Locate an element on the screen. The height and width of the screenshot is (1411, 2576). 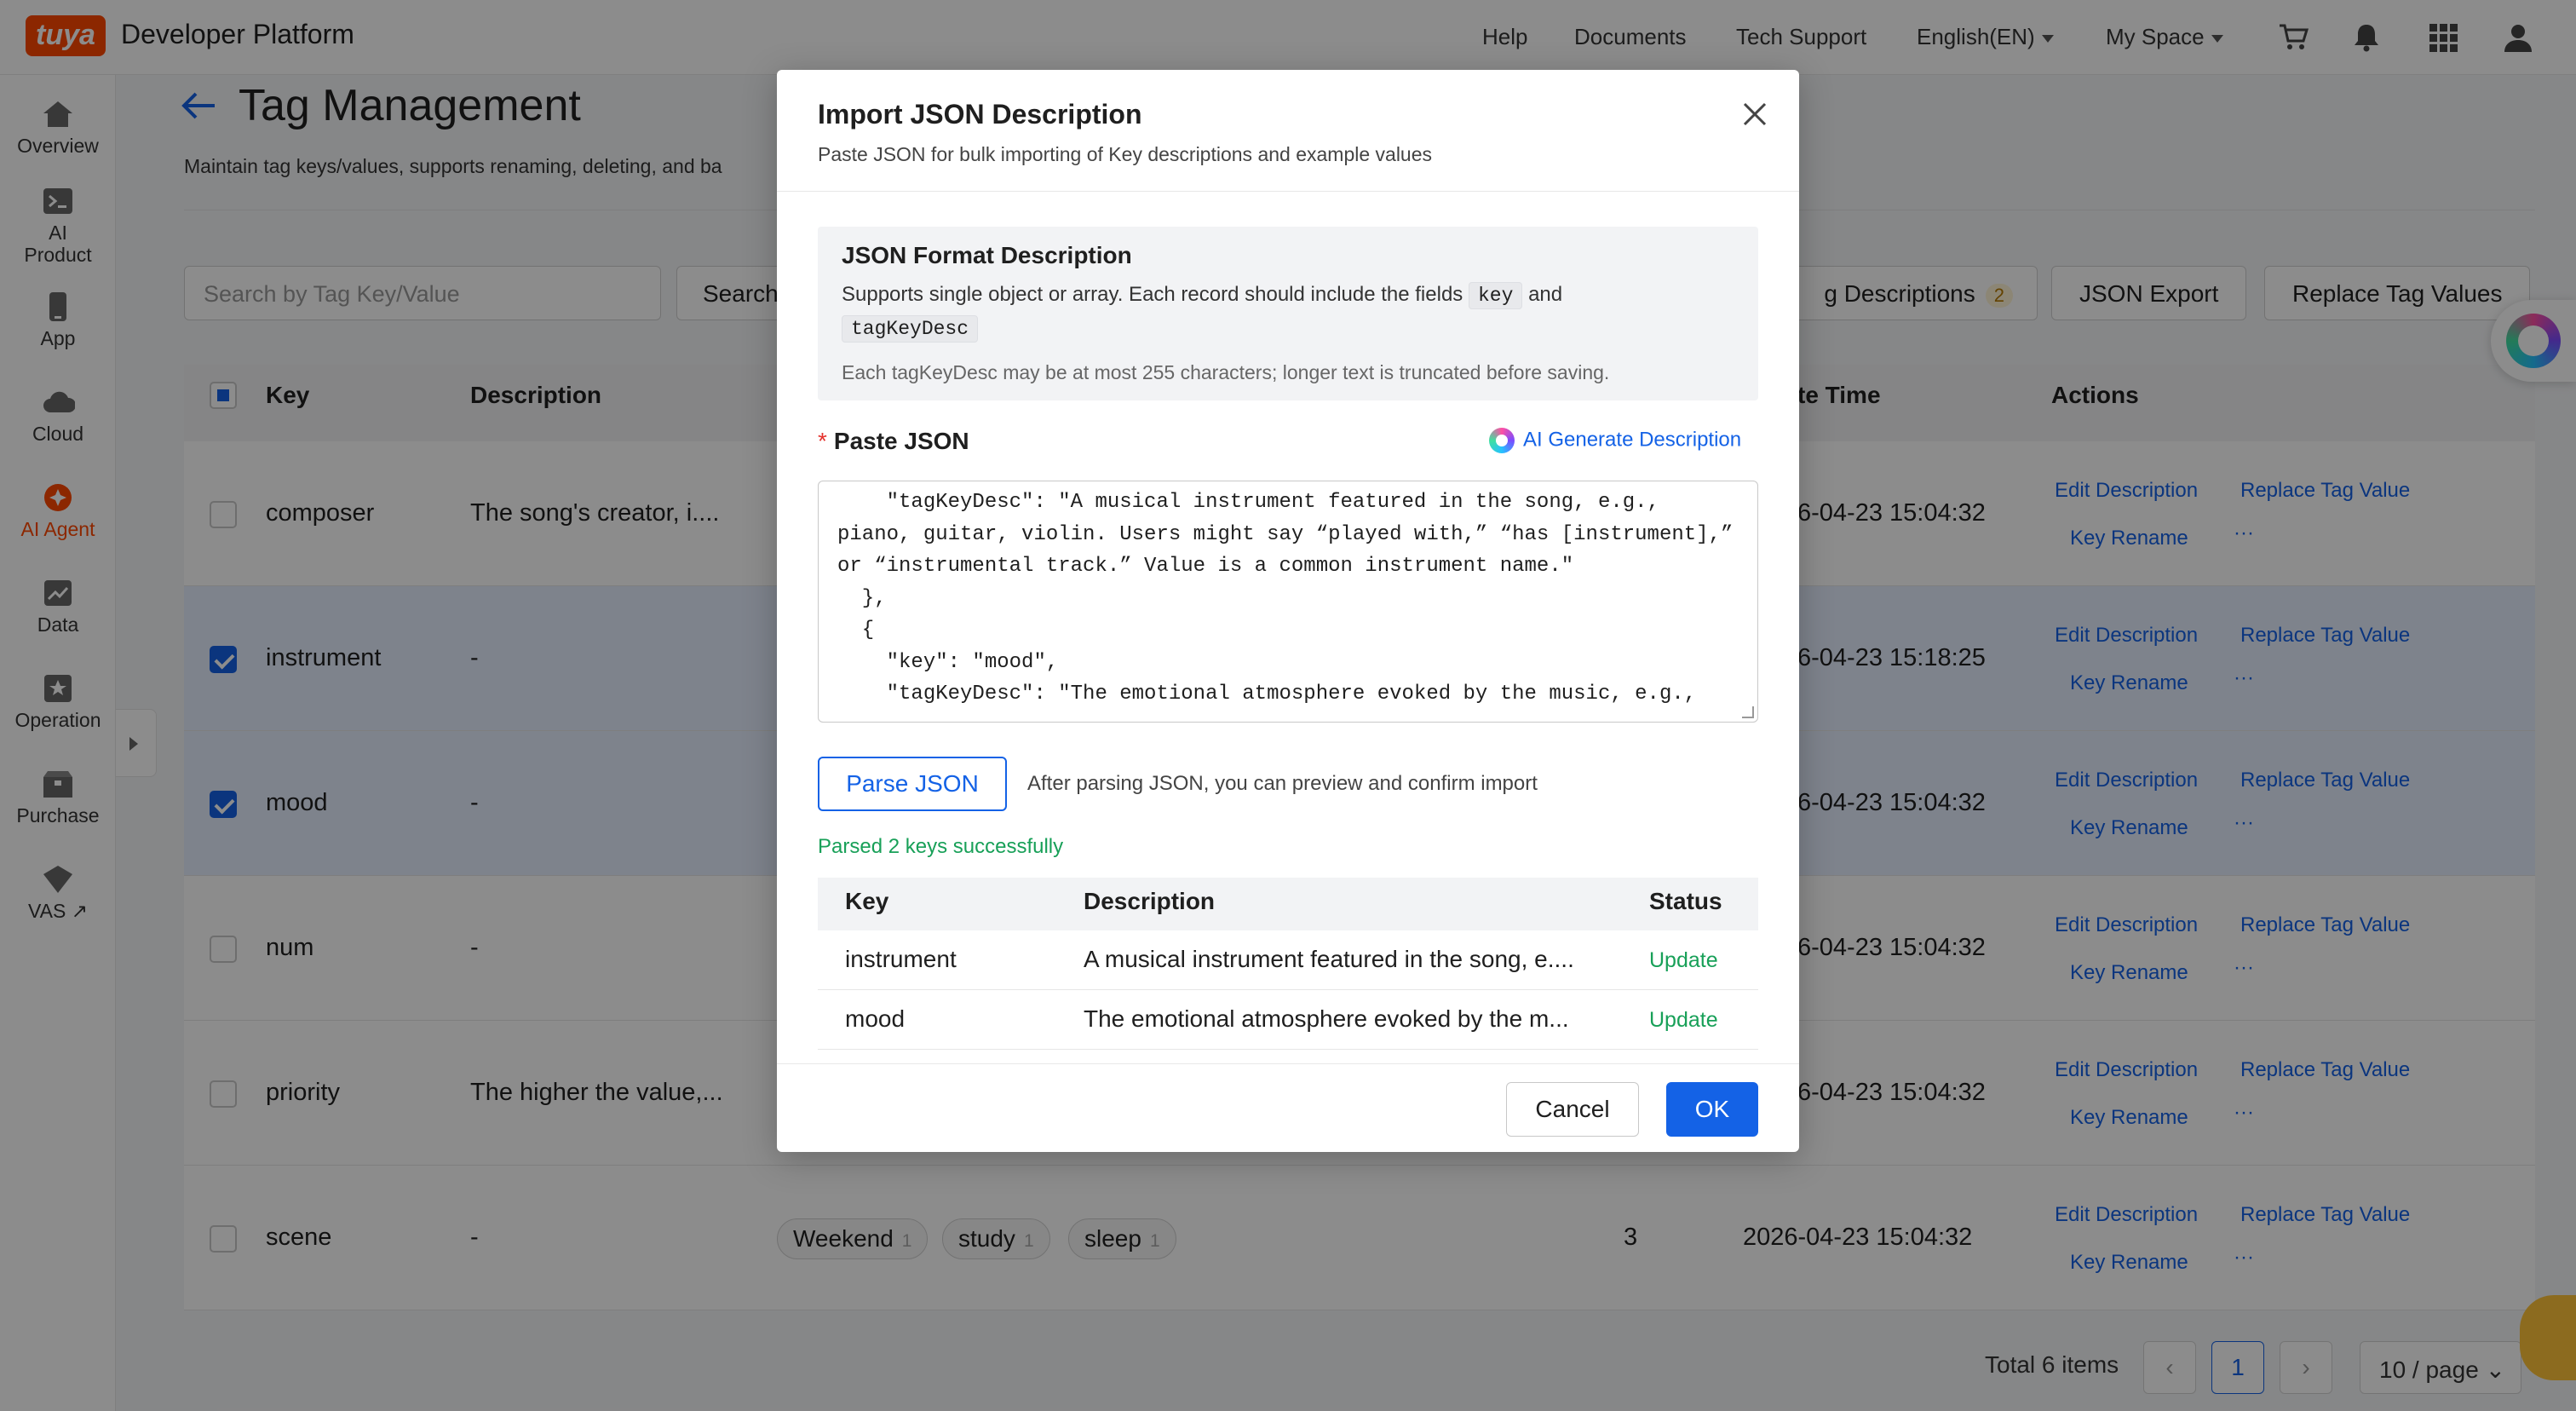
format-title: JSON Format Description is located at coordinates (987, 255).